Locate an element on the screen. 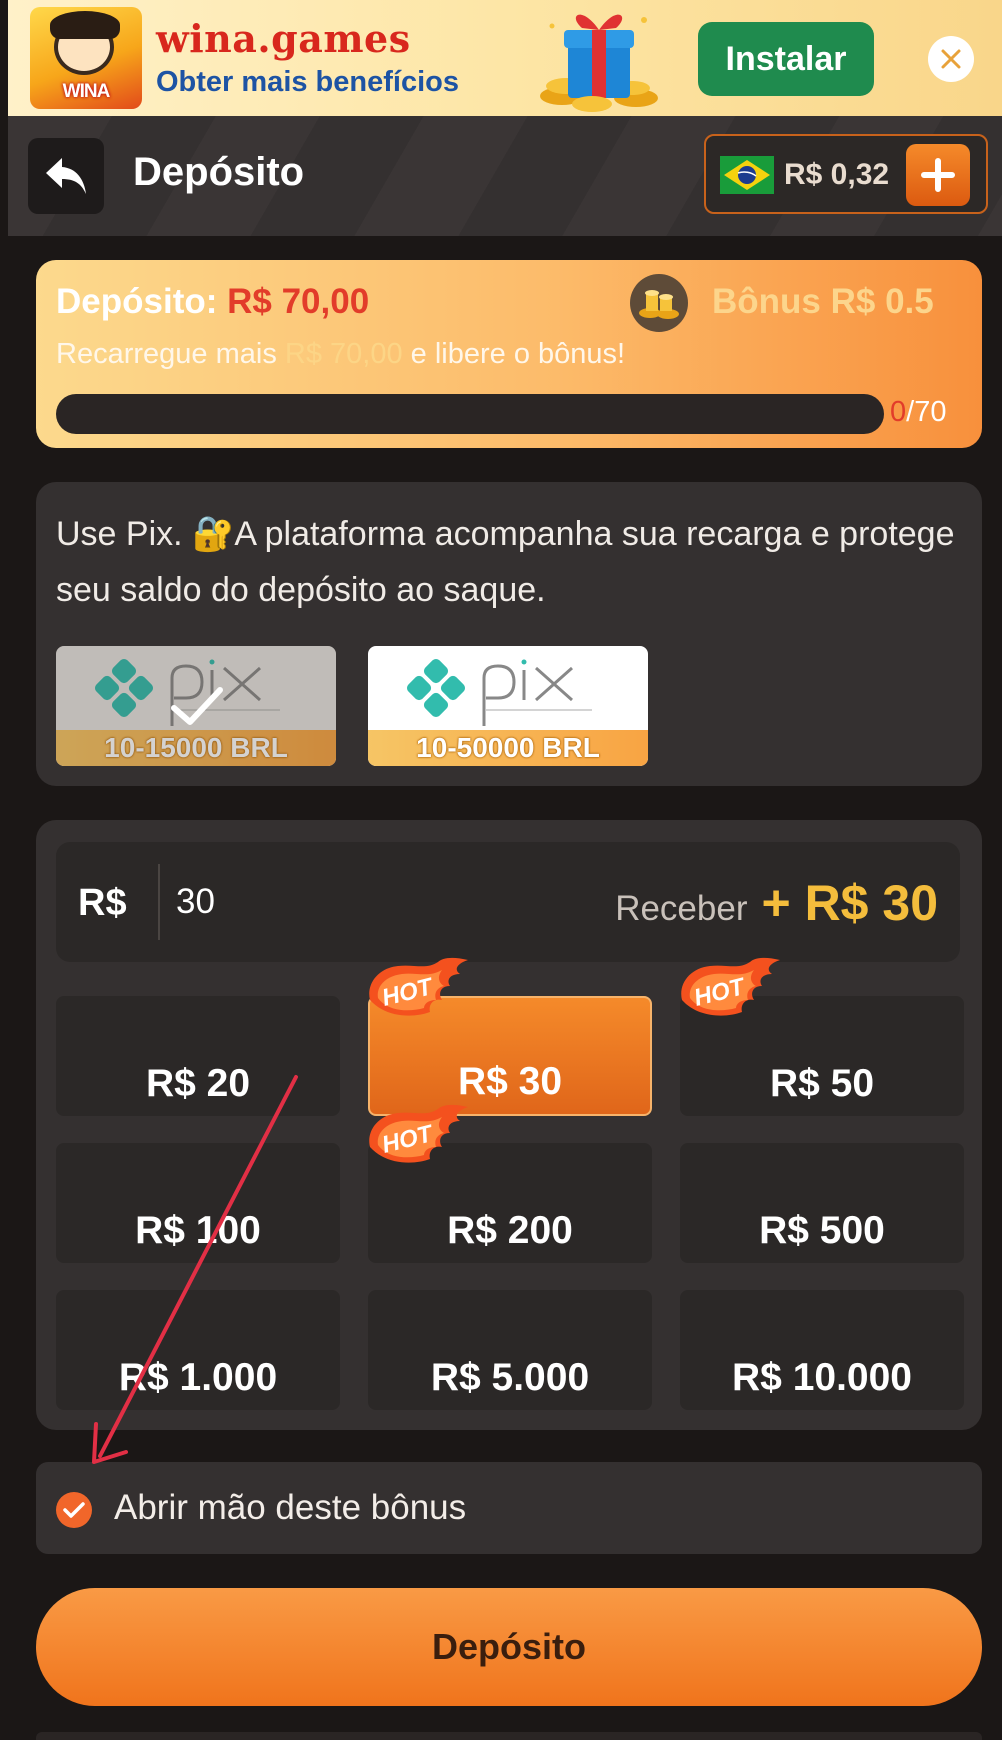  bottom-strip is located at coordinates (509, 1736).